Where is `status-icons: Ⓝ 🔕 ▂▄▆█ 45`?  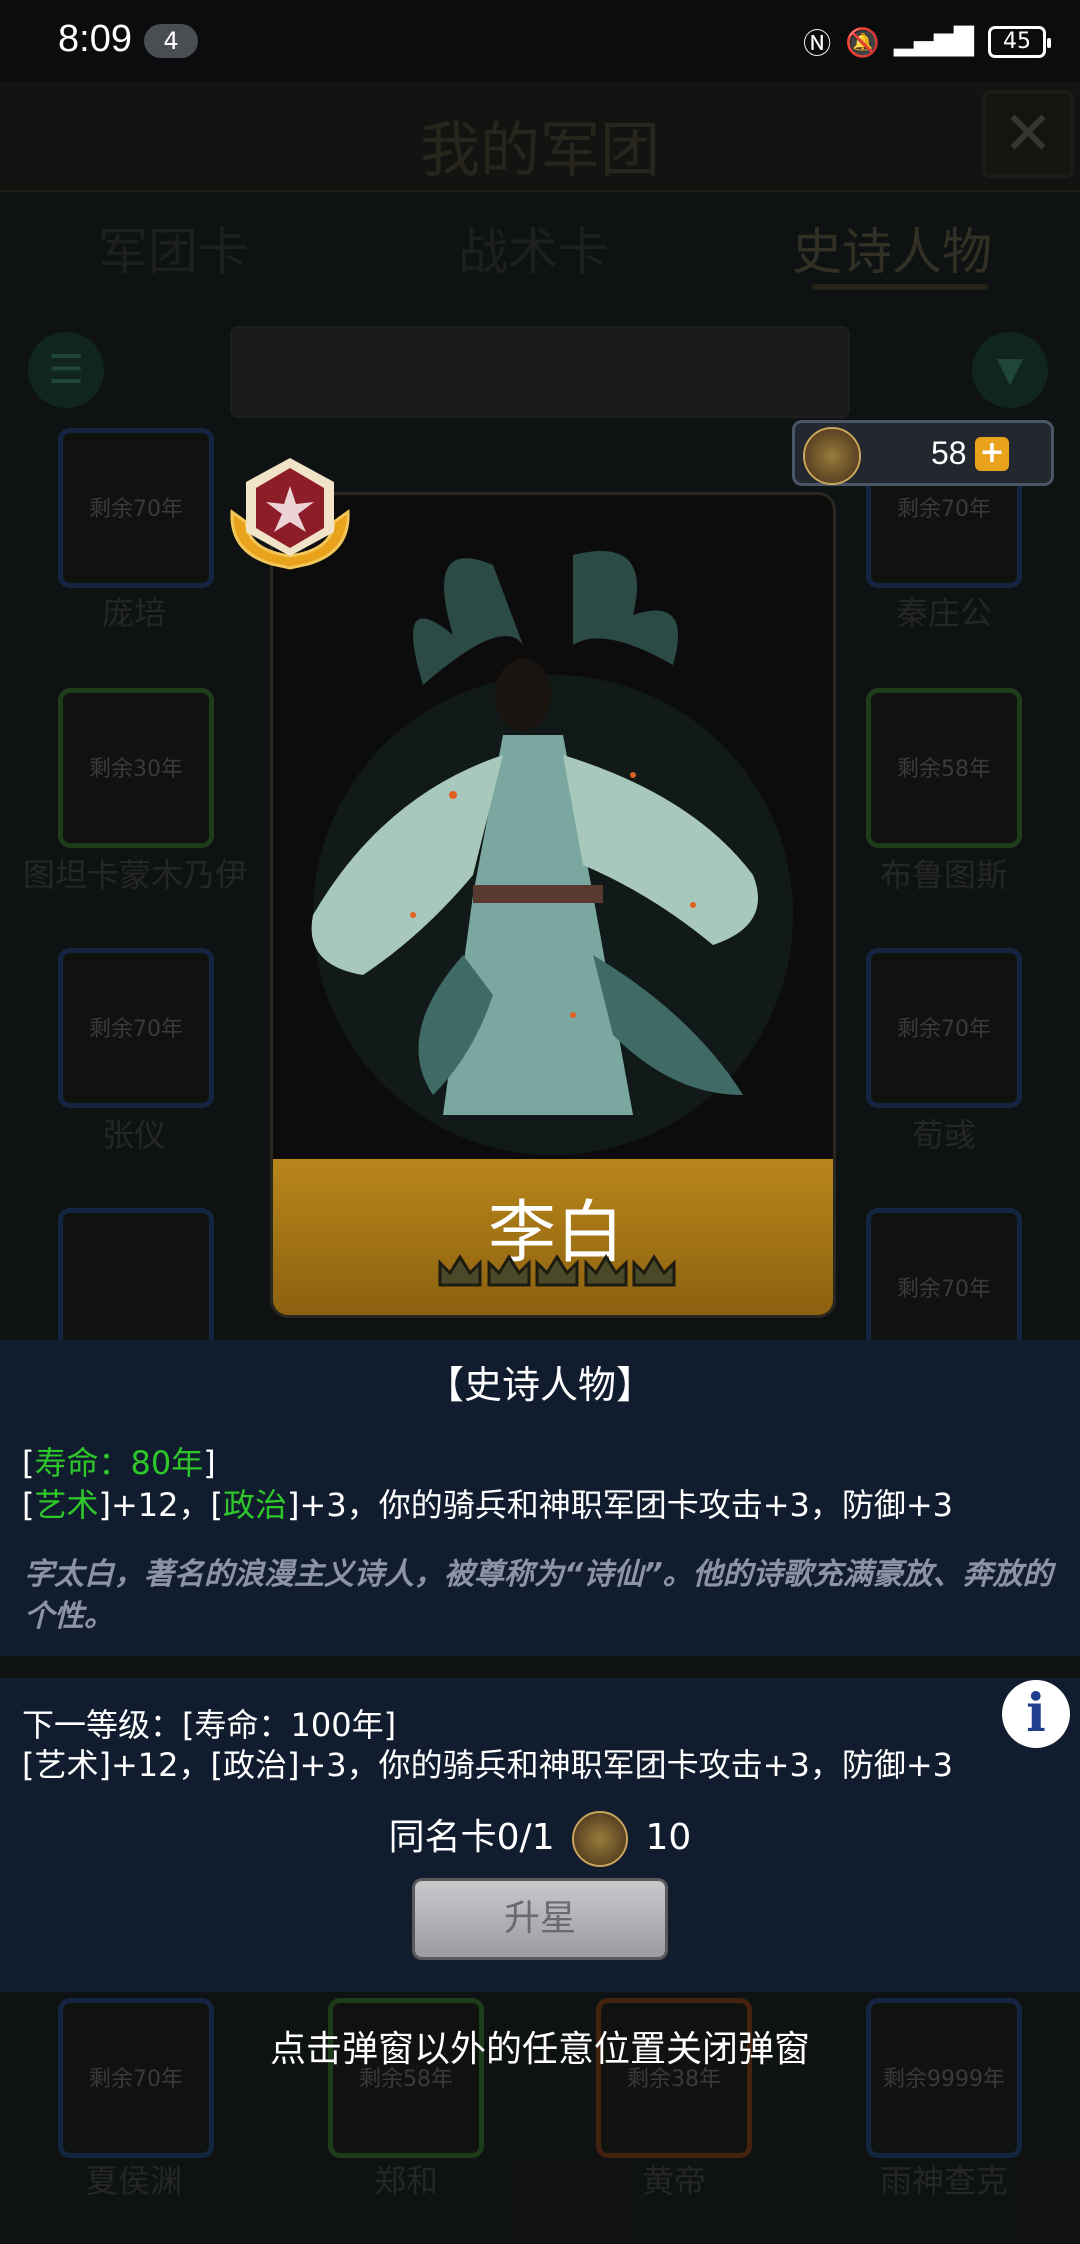
status-icons: Ⓝ 🔕 ▂▄▆█ 45 is located at coordinates (927, 42).